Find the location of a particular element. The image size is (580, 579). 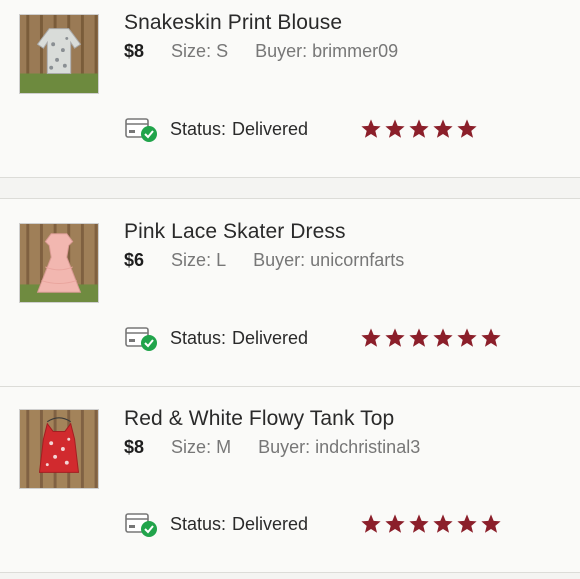

item-title: Red & White Flowy Tank Top is located at coordinates (259, 419).